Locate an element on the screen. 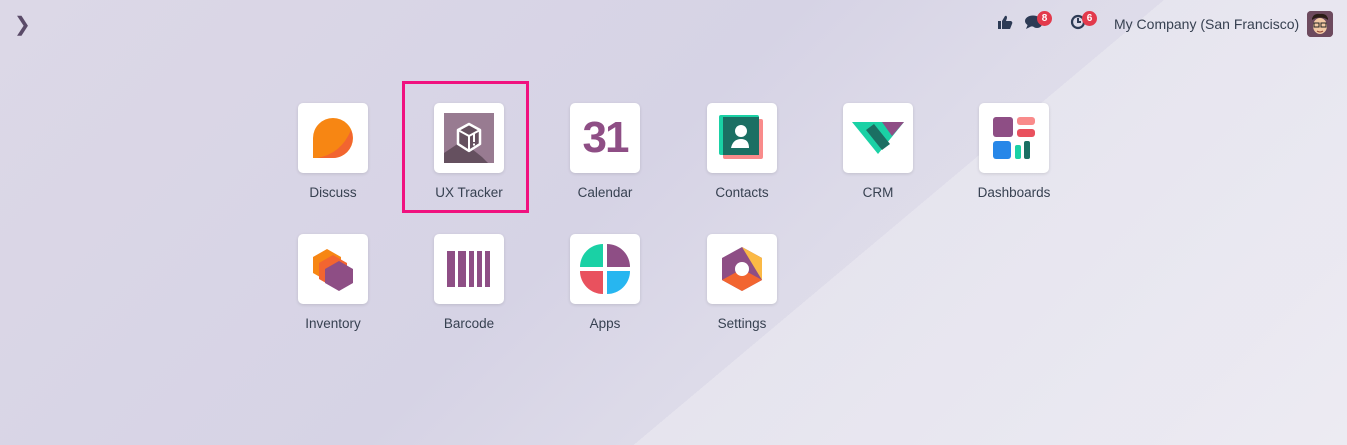 Image resolution: width=1347 pixels, height=445 pixels. calendar-icon-text: 31 is located at coordinates (606, 137).